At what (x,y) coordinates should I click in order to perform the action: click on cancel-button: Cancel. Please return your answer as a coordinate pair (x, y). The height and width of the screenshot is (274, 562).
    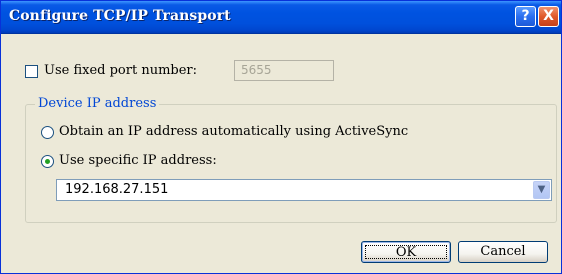
    Looking at the image, I should click on (503, 252).